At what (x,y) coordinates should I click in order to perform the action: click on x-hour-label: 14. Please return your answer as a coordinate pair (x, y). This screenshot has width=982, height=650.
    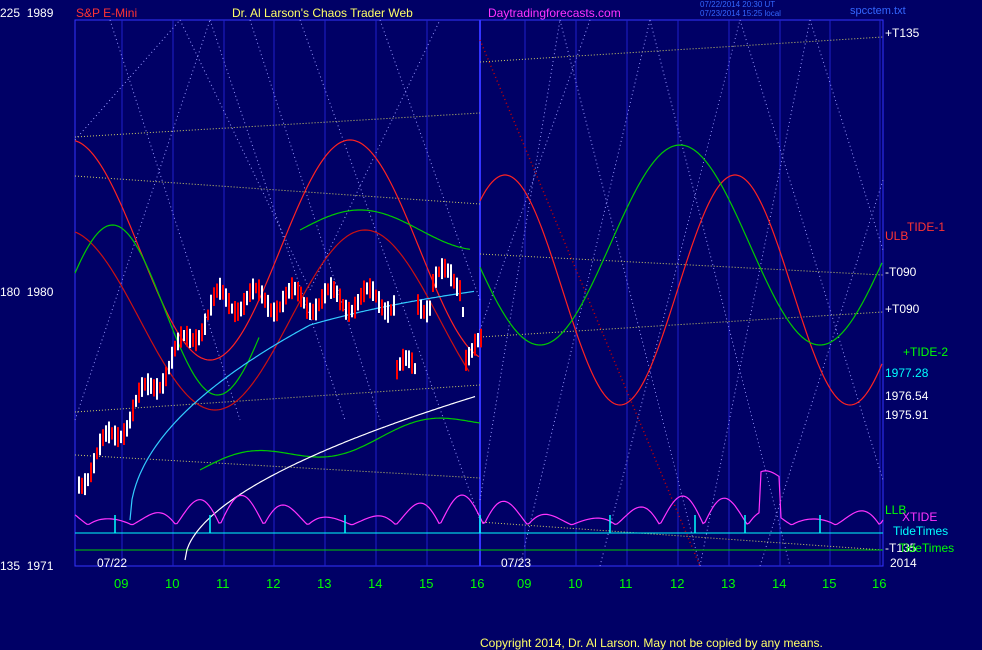
    Looking at the image, I should click on (375, 583).